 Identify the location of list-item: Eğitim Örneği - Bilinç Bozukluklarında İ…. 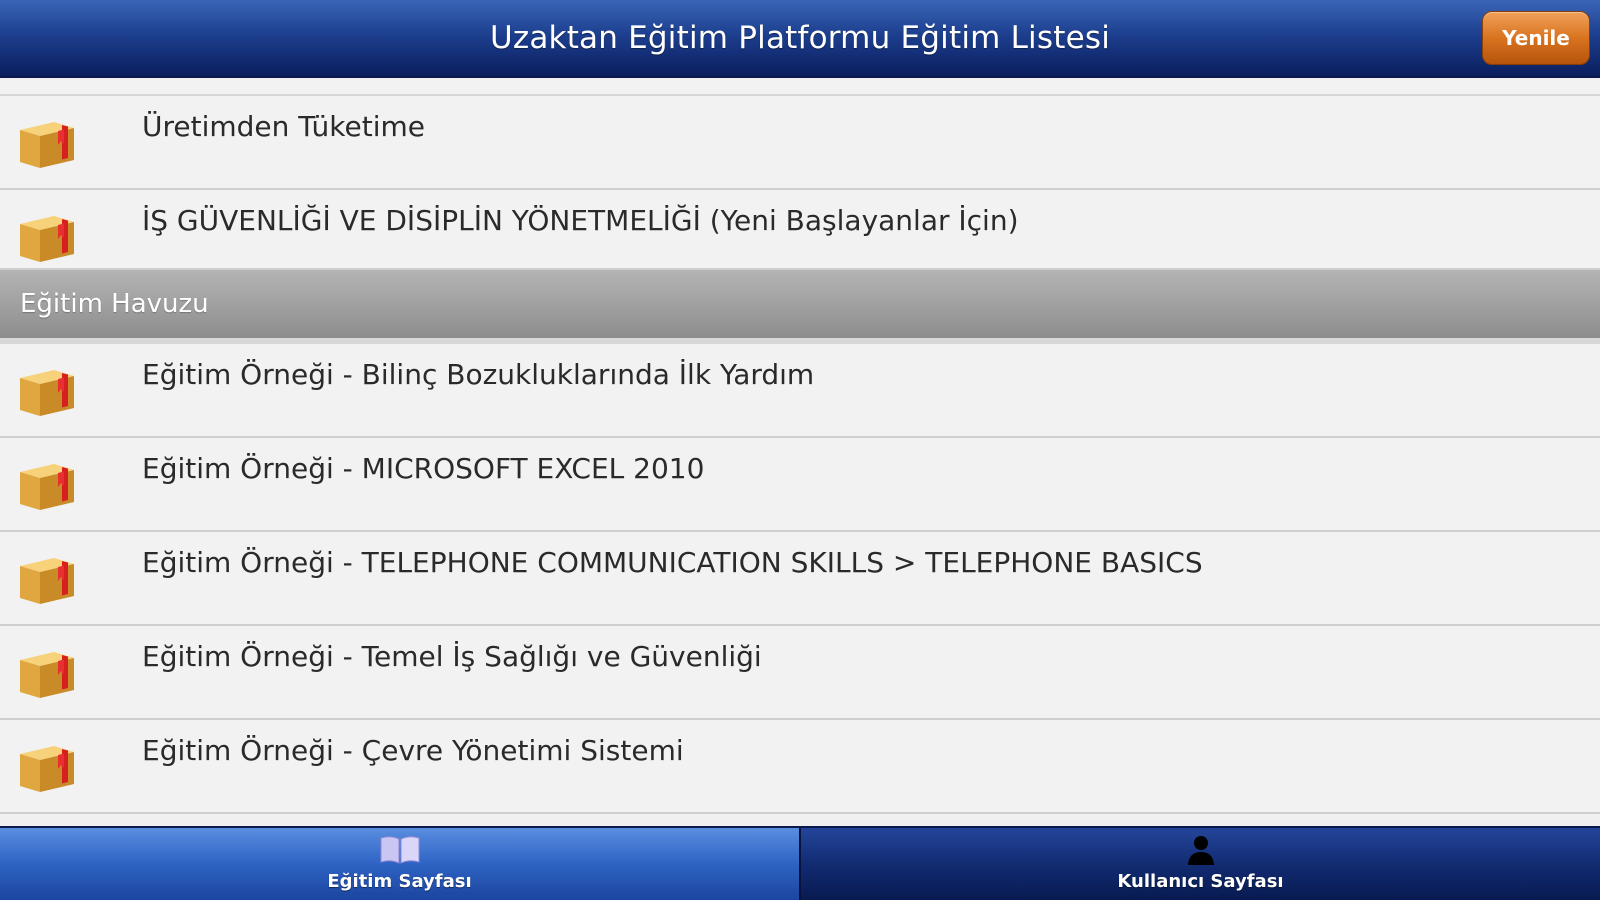
(800, 391).